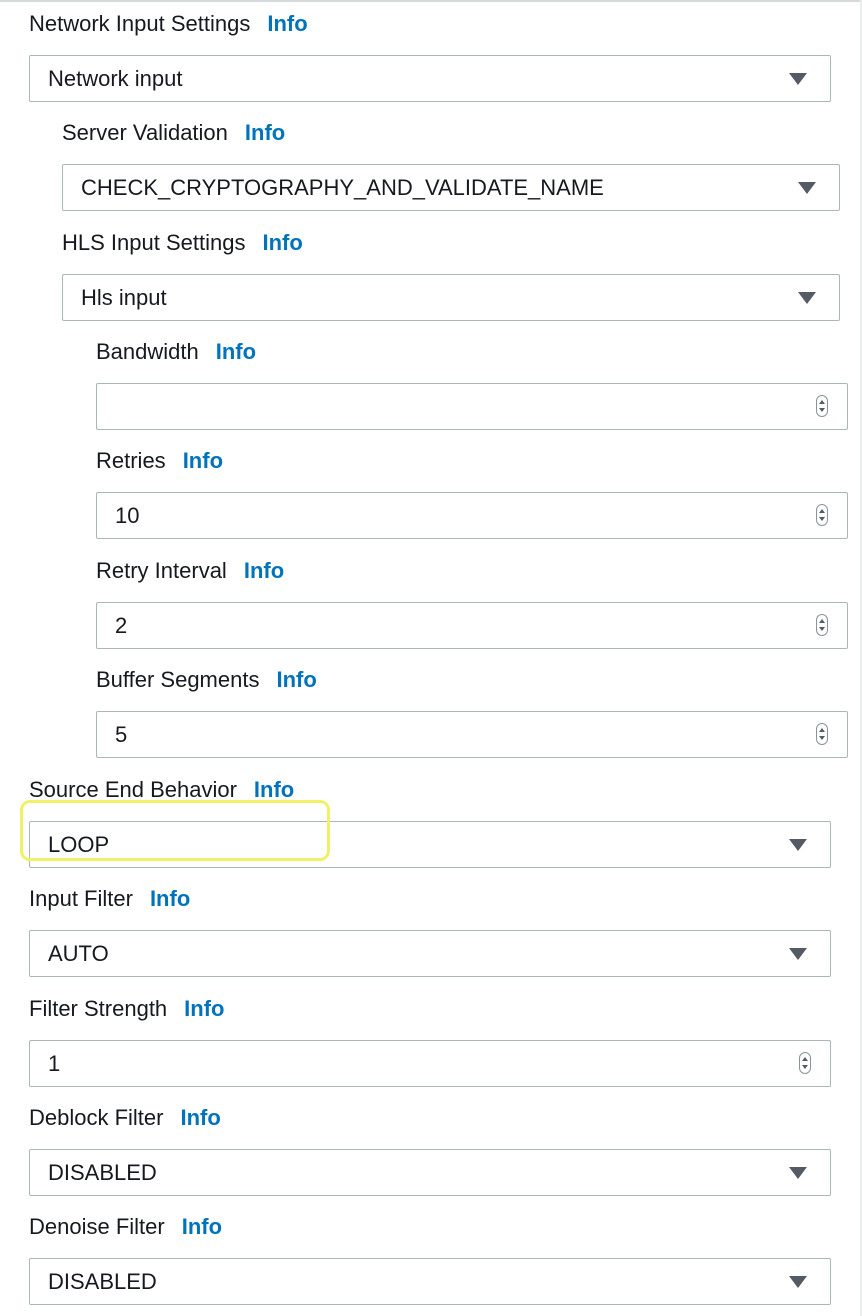  Describe the element at coordinates (430, 899) in the screenshot. I see `input-filter-label-row: Input Filter Info` at that location.